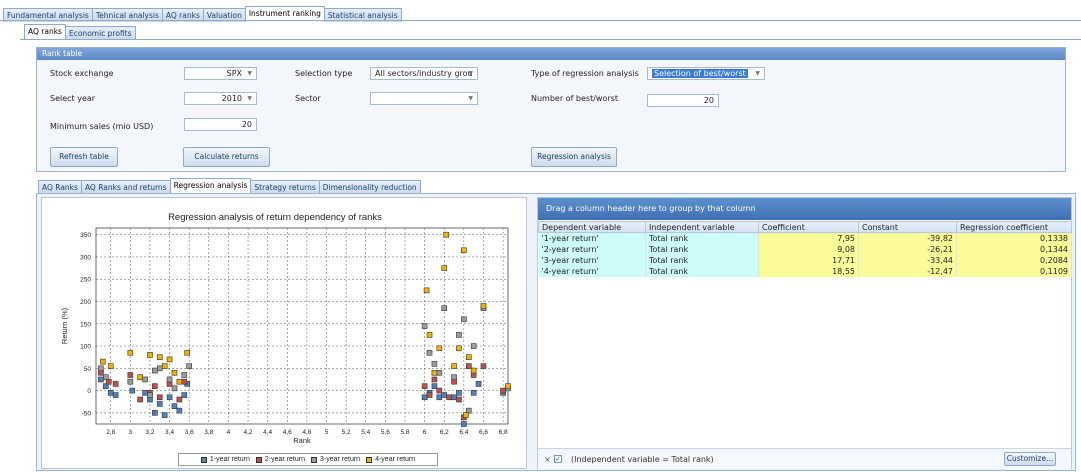 The width and height of the screenshot is (1081, 472). Describe the element at coordinates (425, 432) in the screenshot. I see `x-tick-label: 6` at that location.